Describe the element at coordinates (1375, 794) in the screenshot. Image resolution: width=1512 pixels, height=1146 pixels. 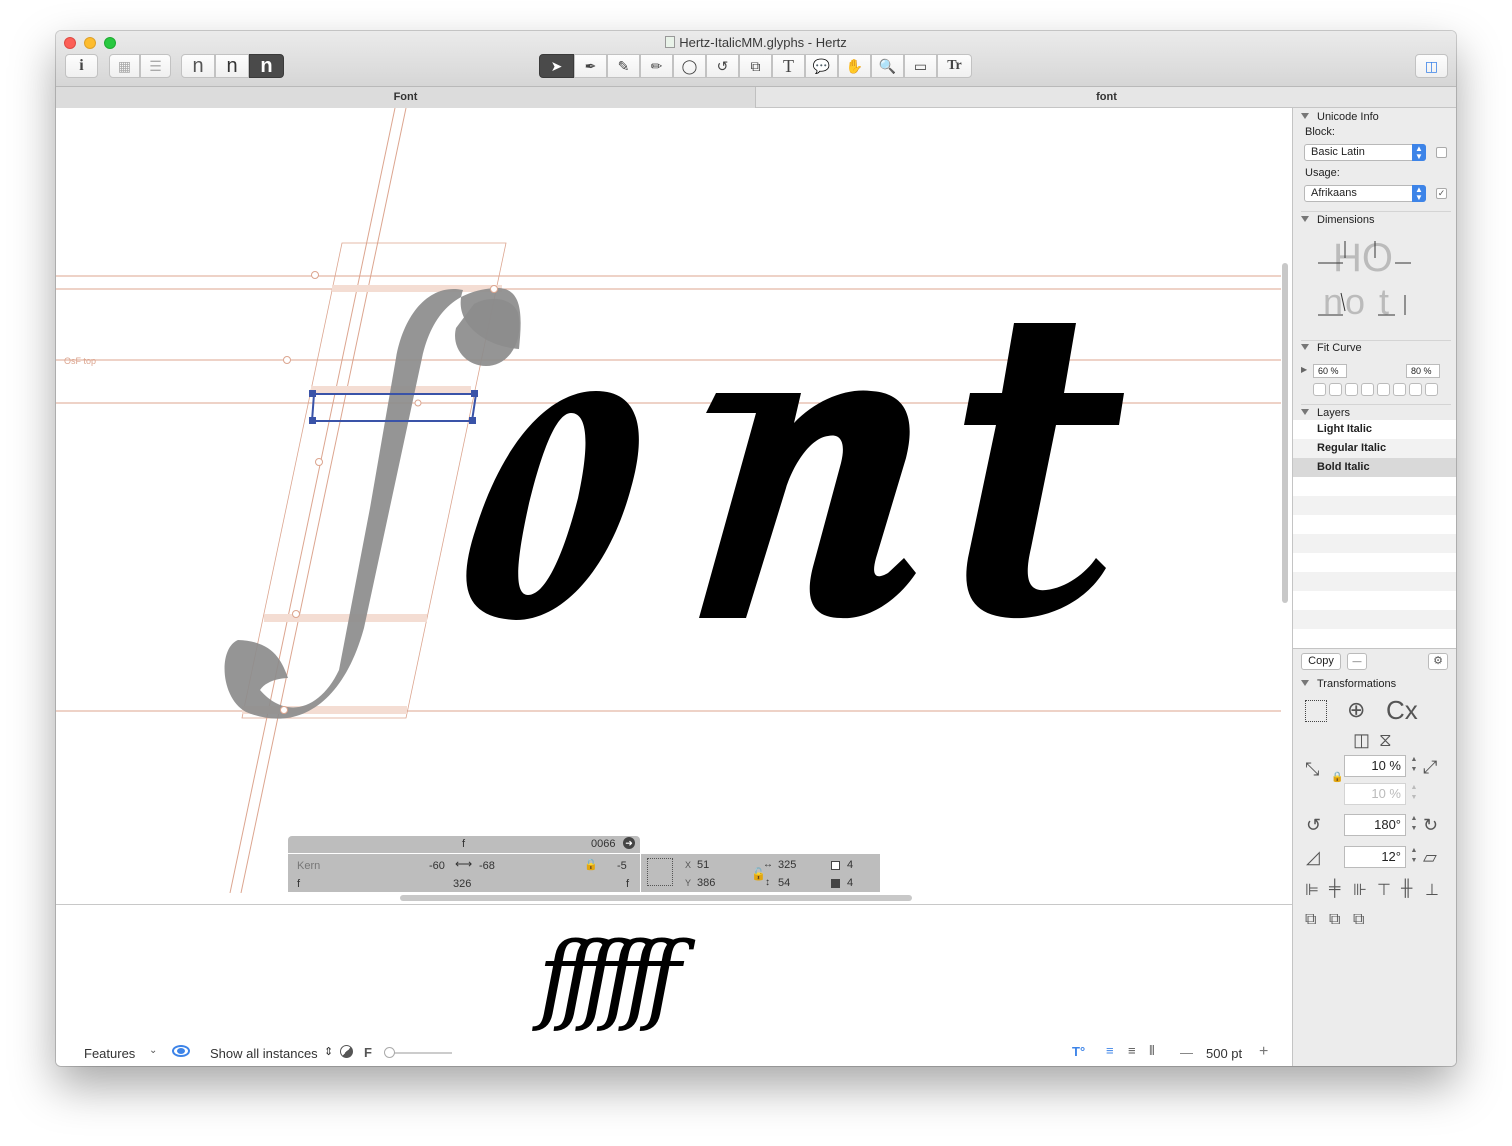
I see `scale-vertical-field: 10 %` at that location.